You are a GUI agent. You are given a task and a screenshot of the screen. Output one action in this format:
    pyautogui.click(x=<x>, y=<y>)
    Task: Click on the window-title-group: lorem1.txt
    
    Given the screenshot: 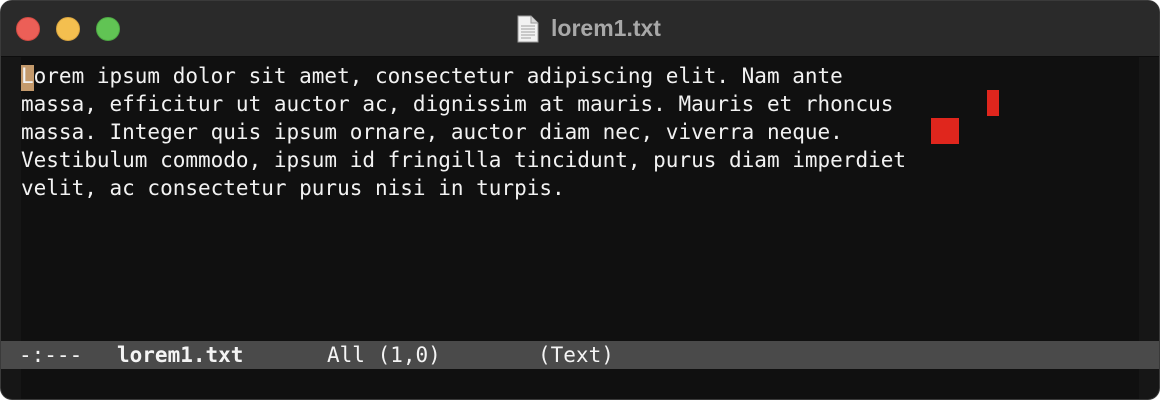 What is the action you would take?
    pyautogui.click(x=580, y=28)
    